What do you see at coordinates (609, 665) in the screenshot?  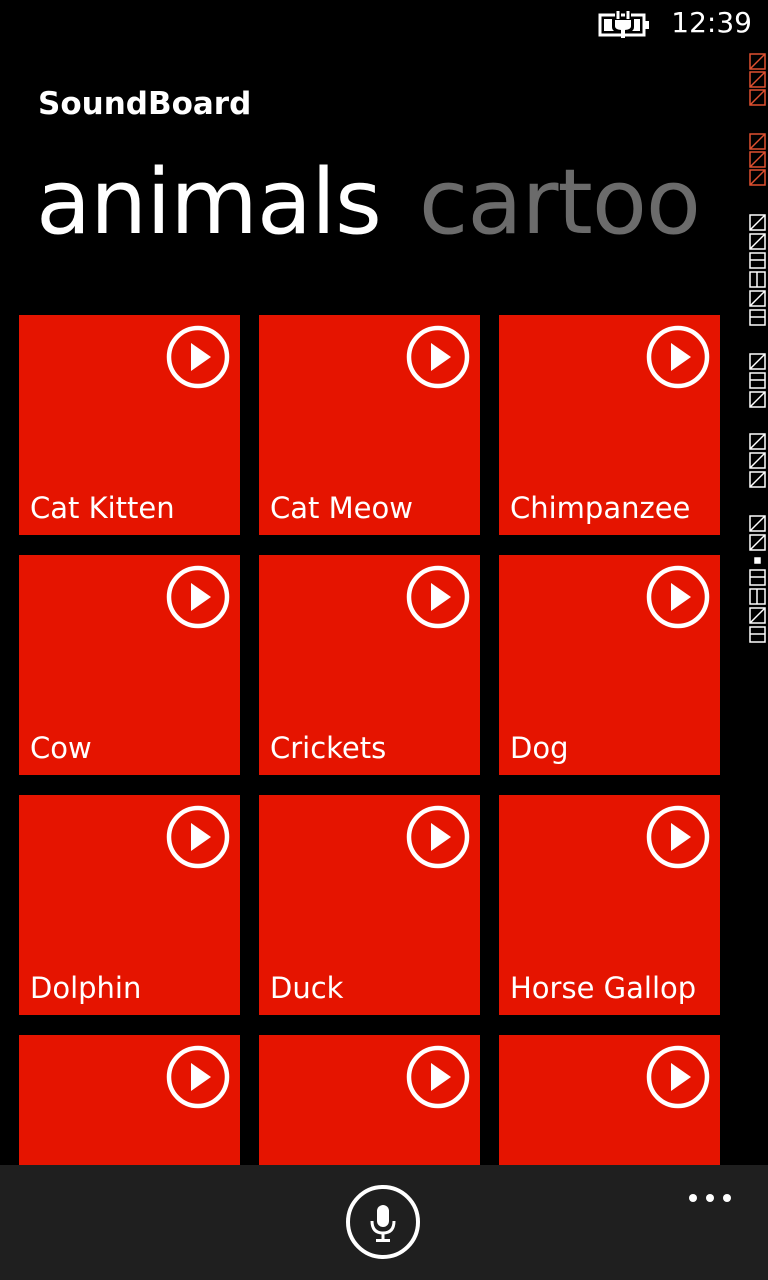 I see `sound-tile: Dog` at bounding box center [609, 665].